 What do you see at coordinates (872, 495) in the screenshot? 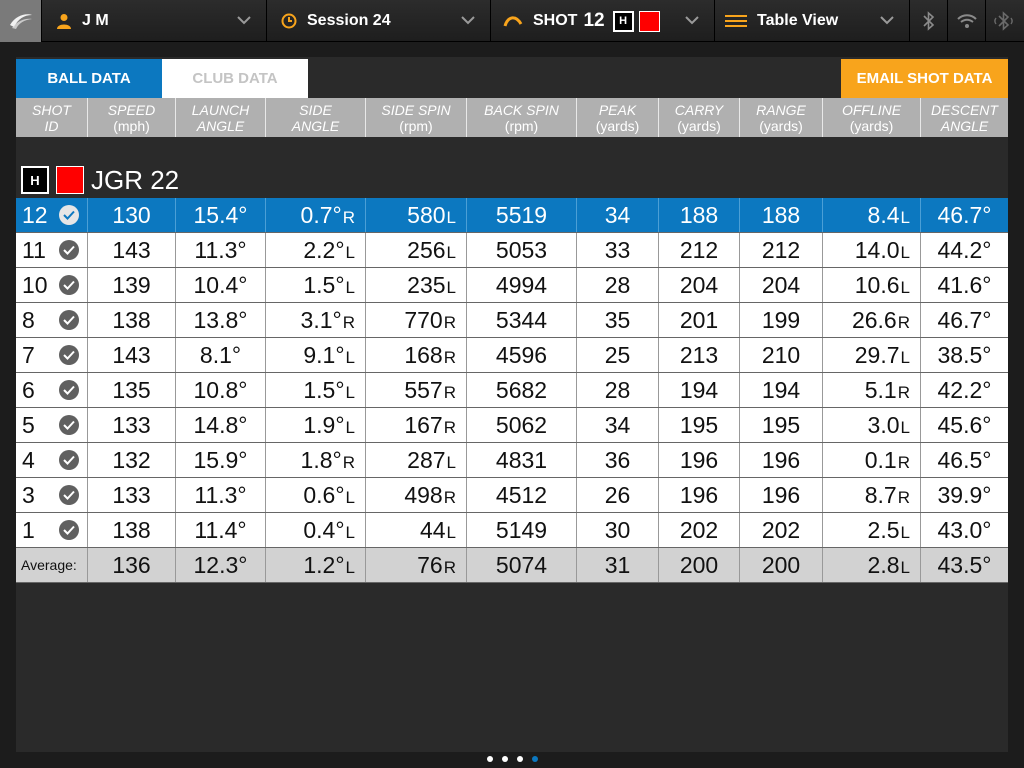
I see `offline-cell: 8.7 R` at bounding box center [872, 495].